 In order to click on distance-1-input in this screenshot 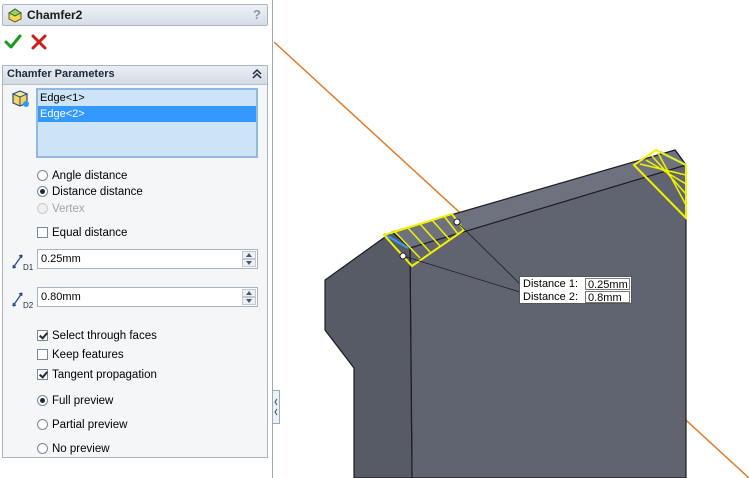, I will do `click(138, 259)`.